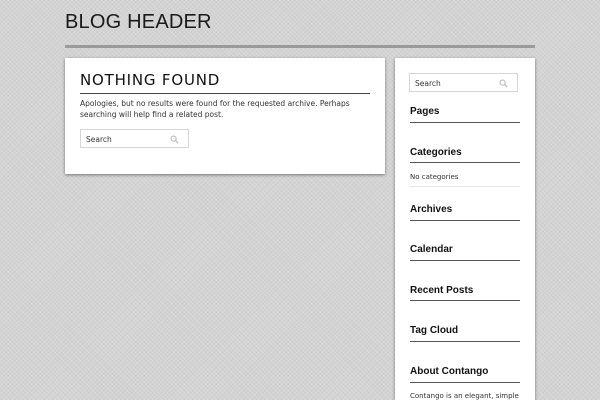  Describe the element at coordinates (138, 22) in the screenshot. I see `site-title: BLOG HEADER` at that location.